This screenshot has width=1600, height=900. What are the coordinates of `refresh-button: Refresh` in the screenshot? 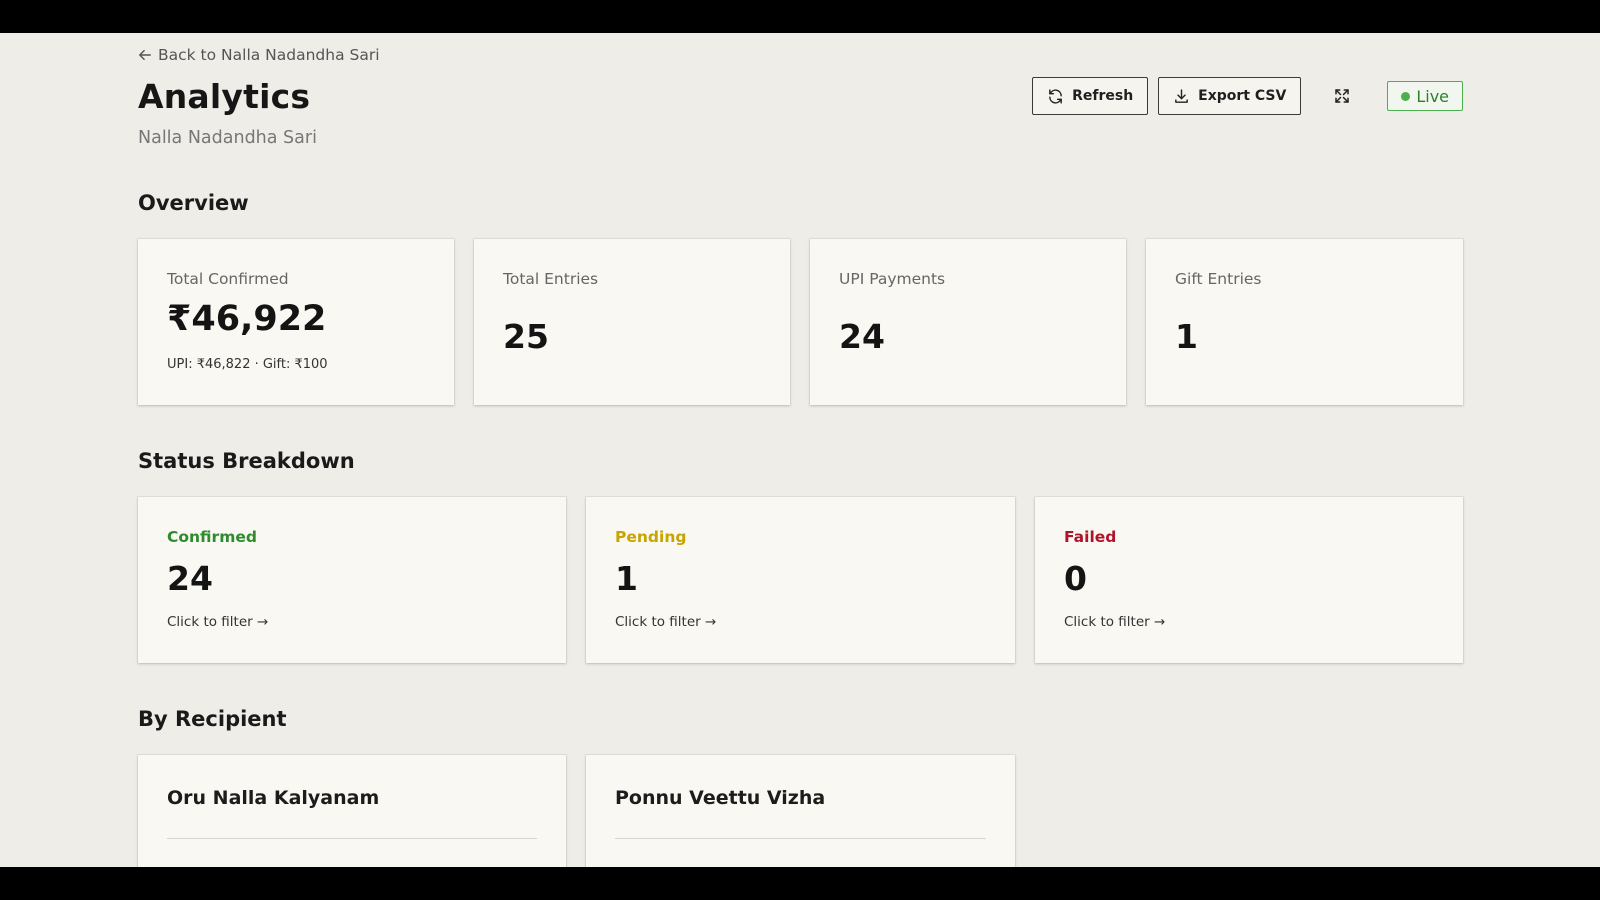 It's located at (1090, 96).